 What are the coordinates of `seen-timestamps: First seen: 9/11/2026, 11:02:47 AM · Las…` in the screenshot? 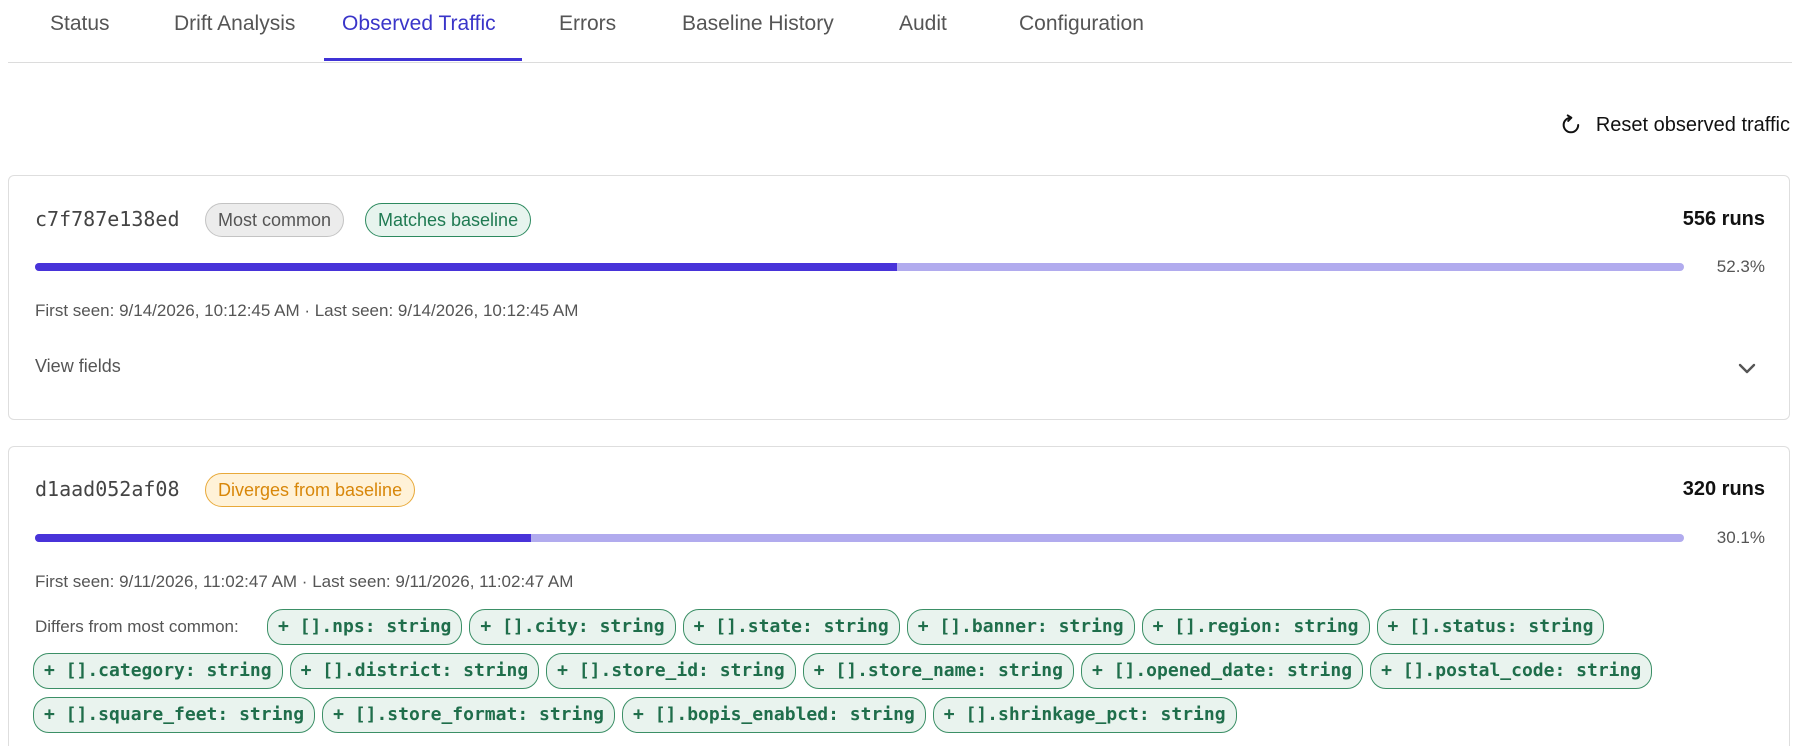 It's located at (304, 581).